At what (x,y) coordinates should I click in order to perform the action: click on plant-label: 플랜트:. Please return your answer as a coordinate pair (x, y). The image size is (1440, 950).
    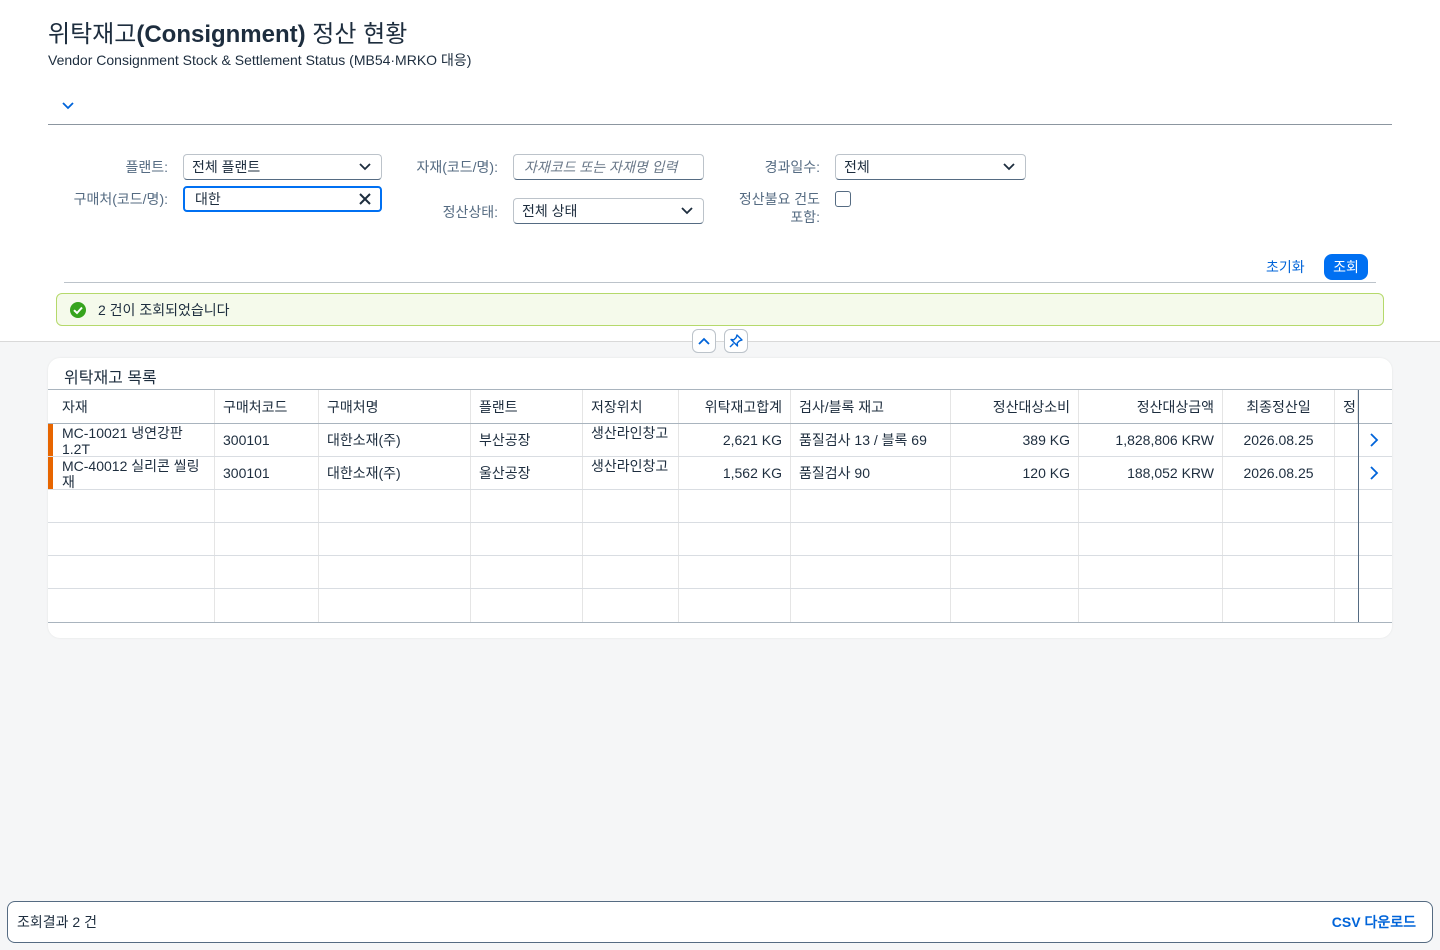
    Looking at the image, I should click on (146, 167).